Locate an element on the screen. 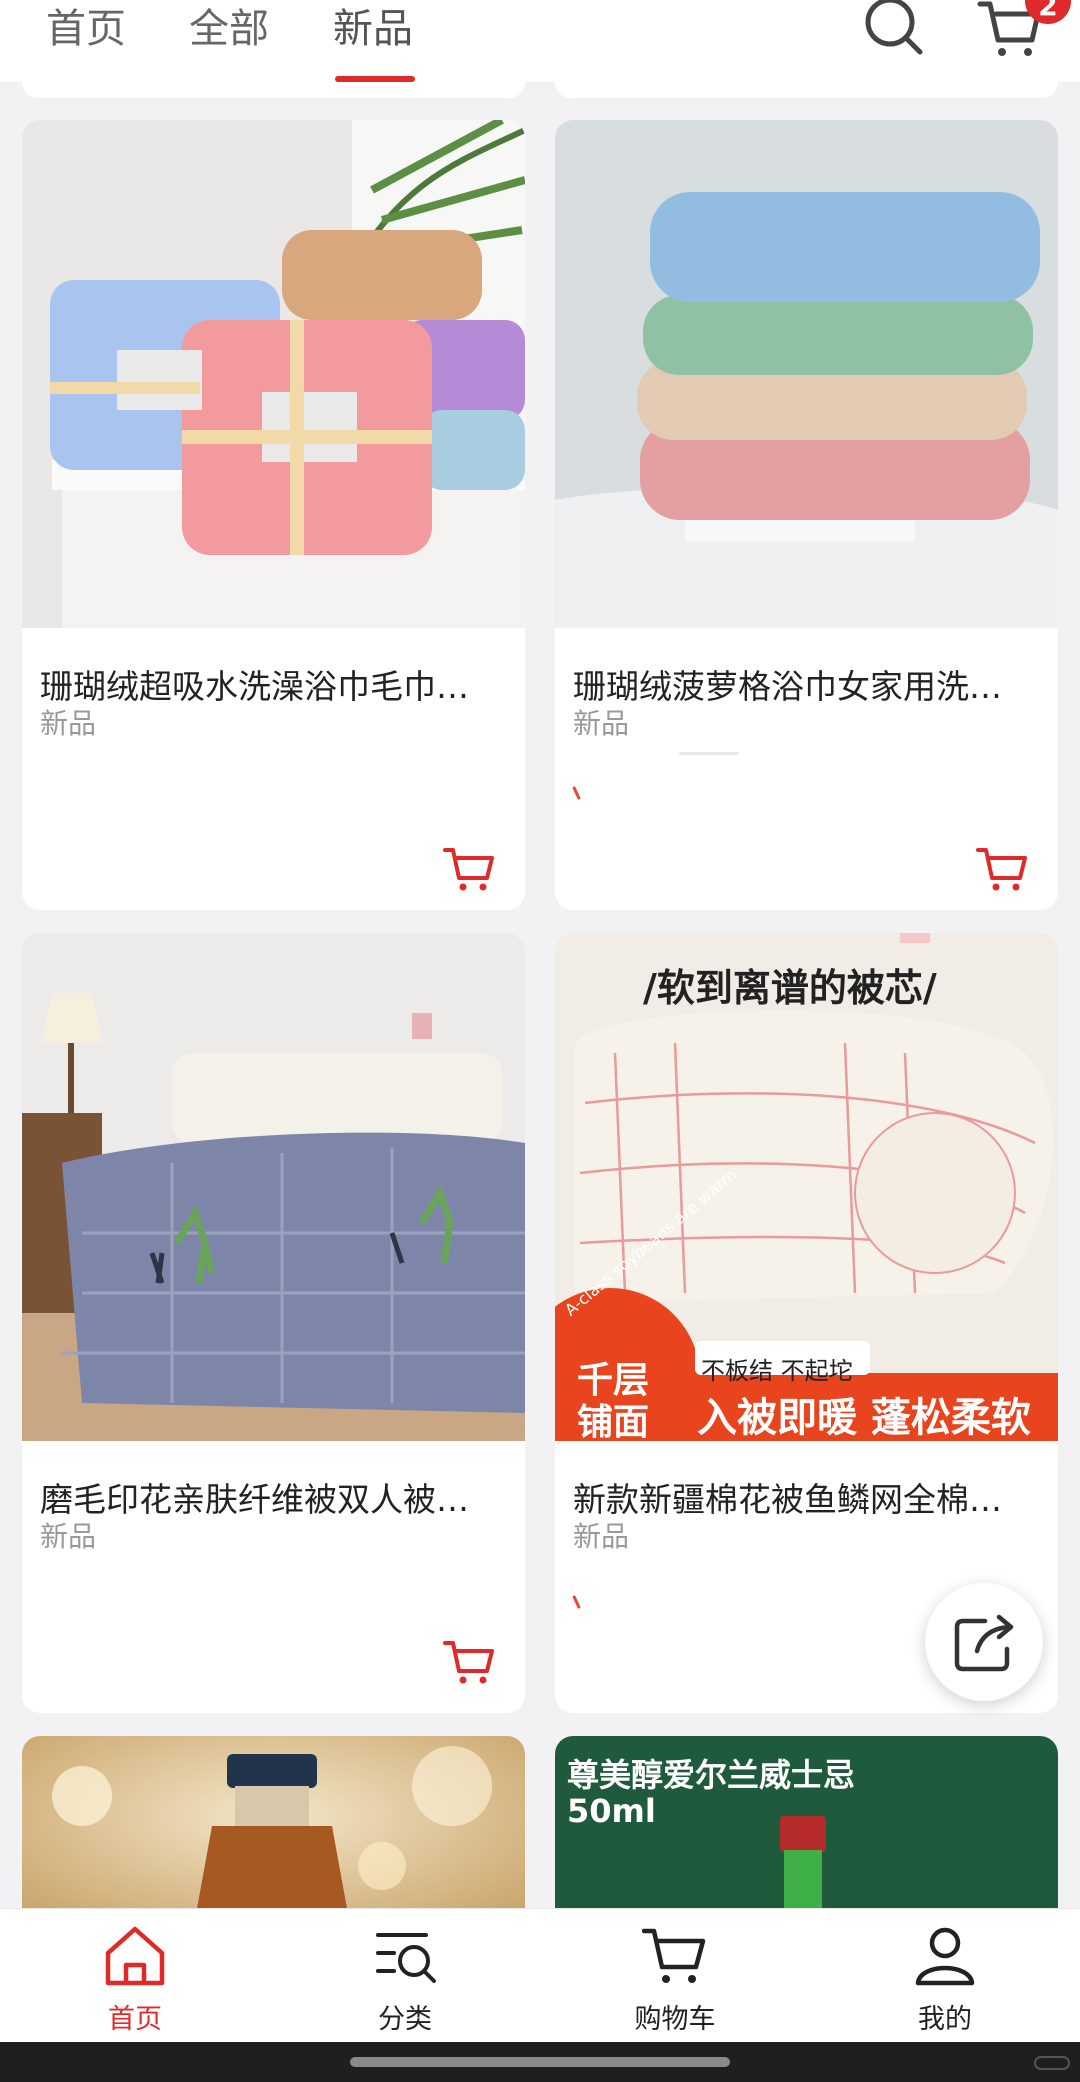 This screenshot has height=2082, width=1080. poster-subtitle: 50ml is located at coordinates (611, 1811).